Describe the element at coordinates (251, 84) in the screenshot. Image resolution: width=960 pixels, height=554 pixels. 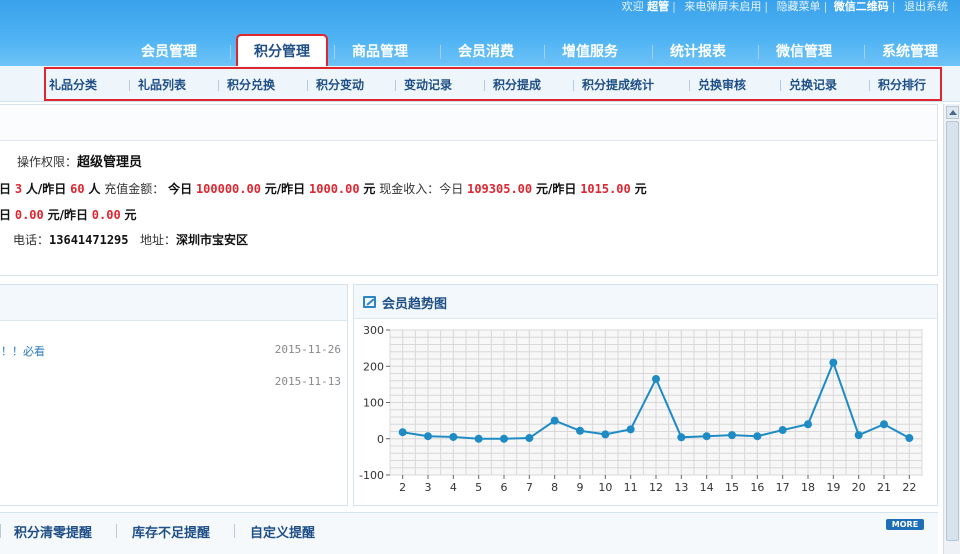
I see `sub-nav-item: 积分兑换` at that location.